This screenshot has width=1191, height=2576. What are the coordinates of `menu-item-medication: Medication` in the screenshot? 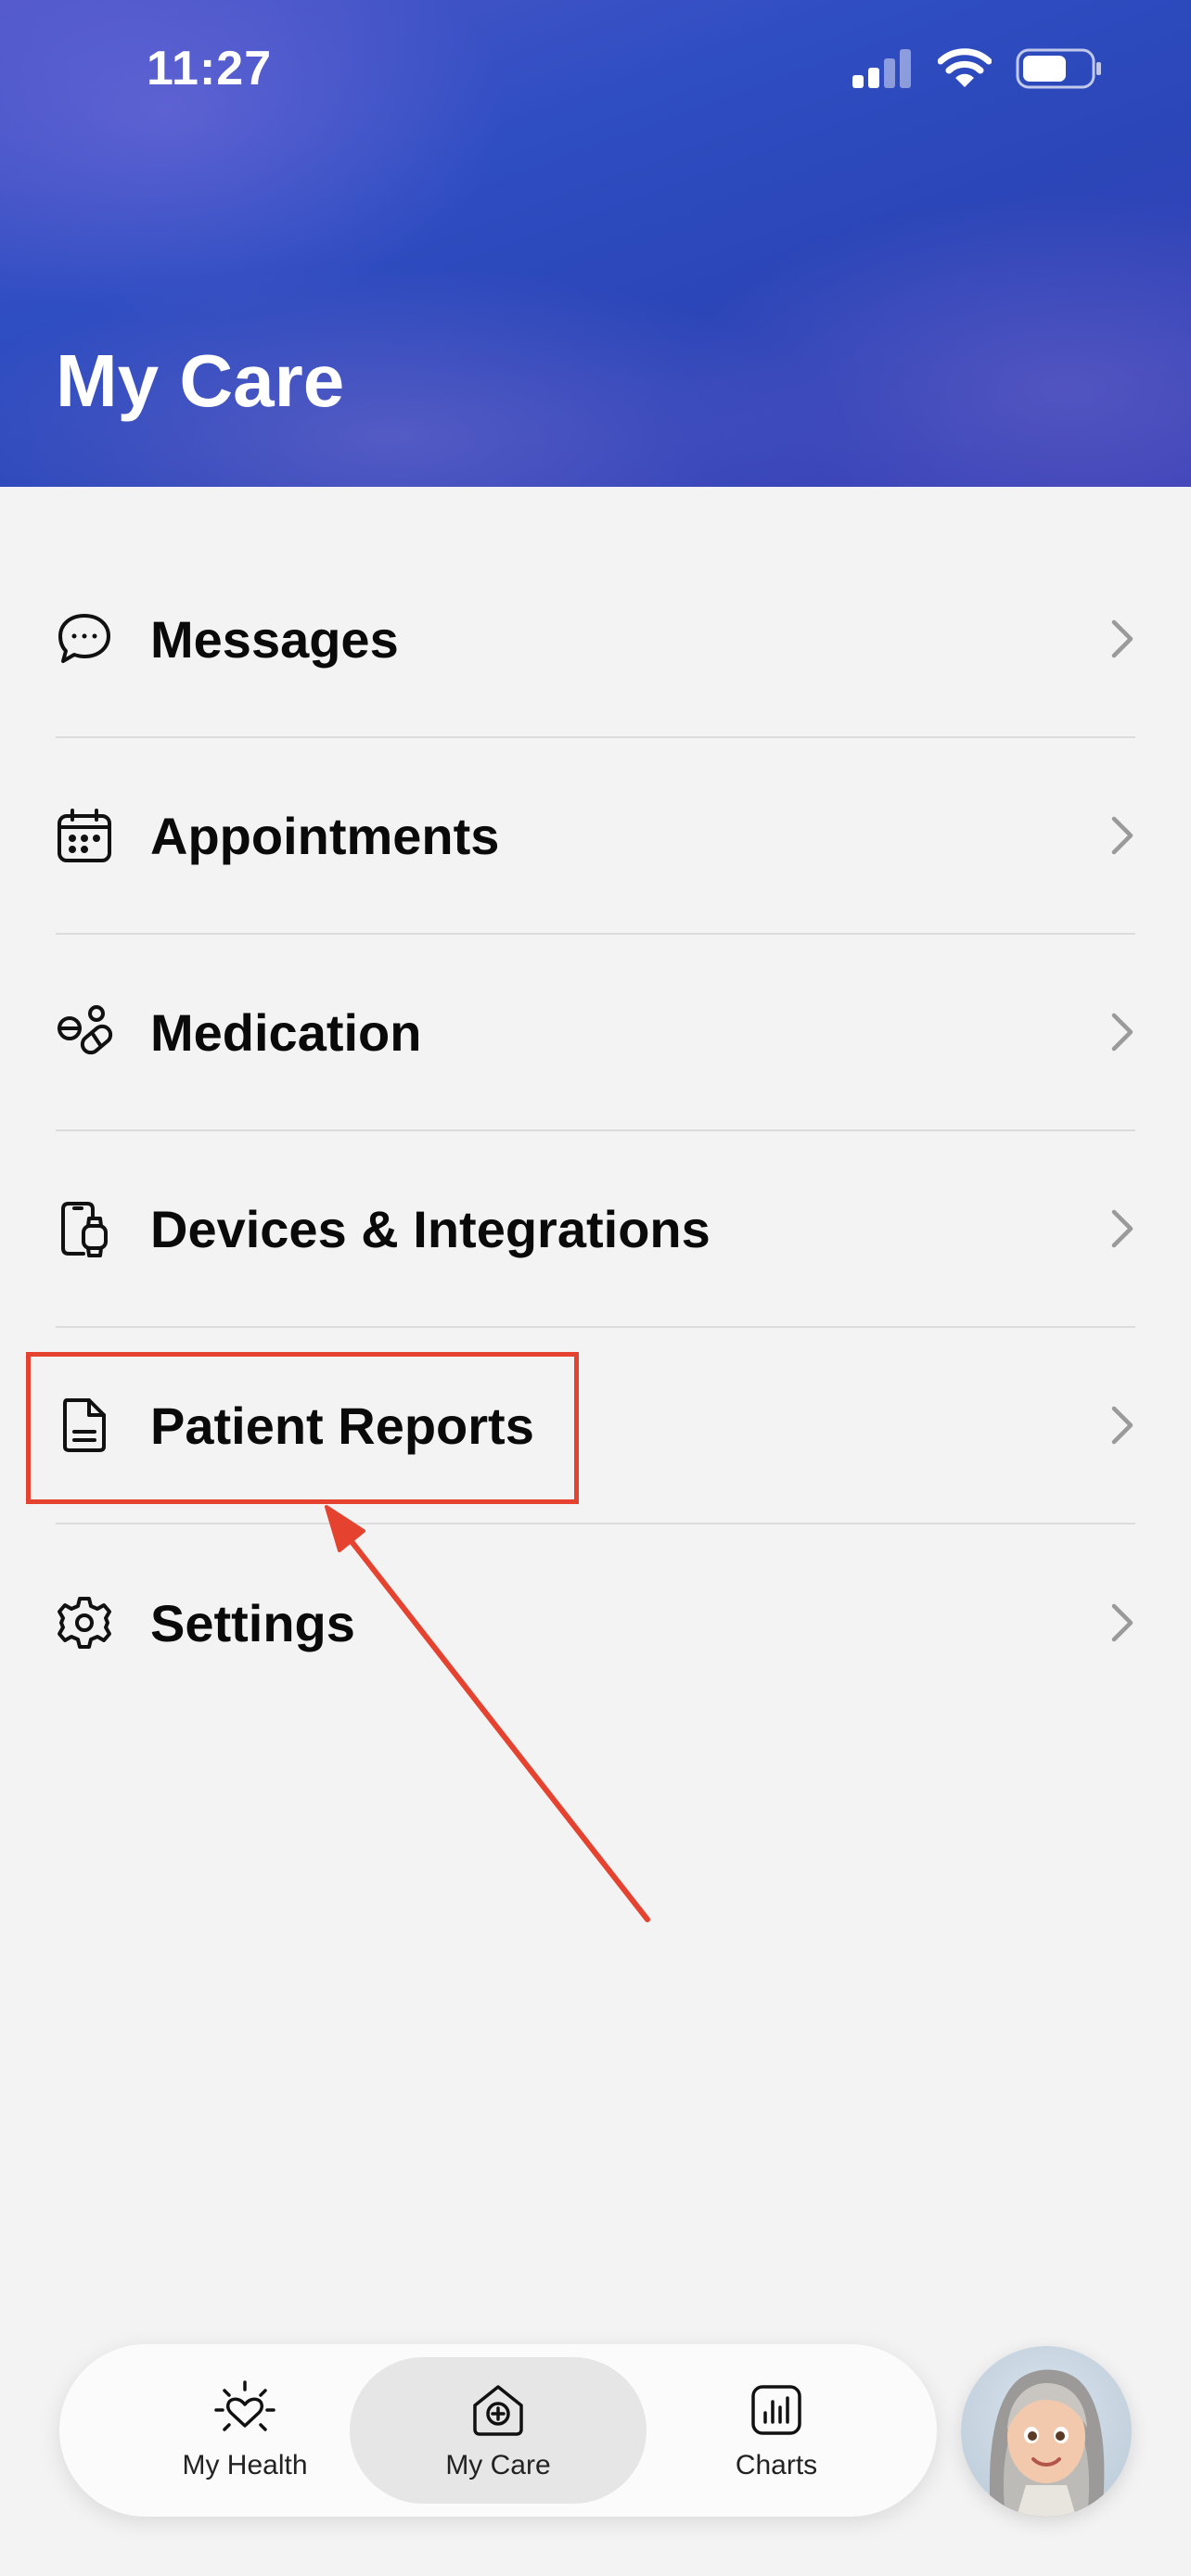 It's located at (595, 1033).